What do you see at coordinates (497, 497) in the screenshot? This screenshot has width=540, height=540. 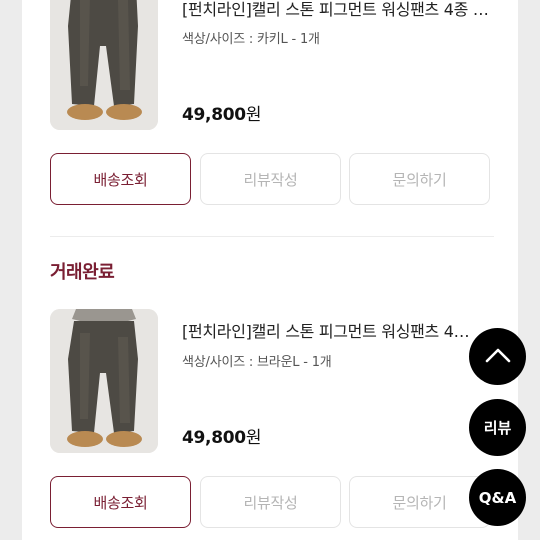 I see `qna-button: Q&A` at bounding box center [497, 497].